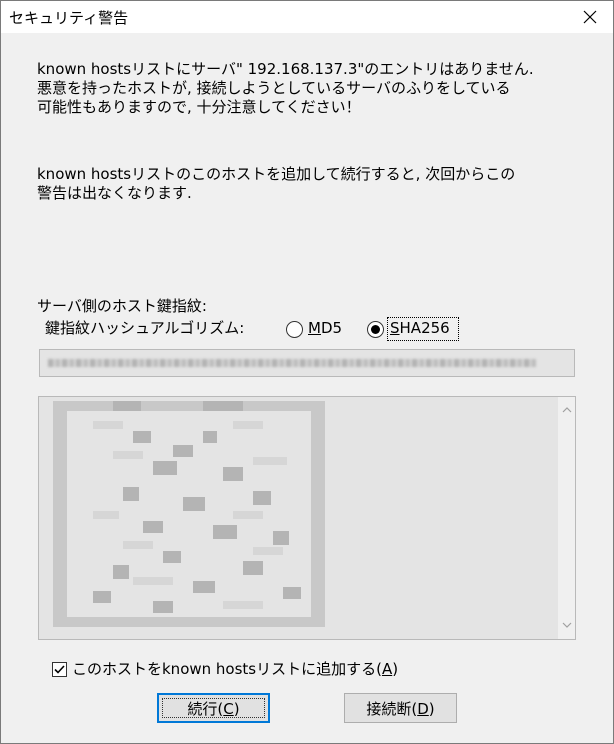 Image resolution: width=614 pixels, height=744 pixels. I want to click on close-button, so click(590, 17).